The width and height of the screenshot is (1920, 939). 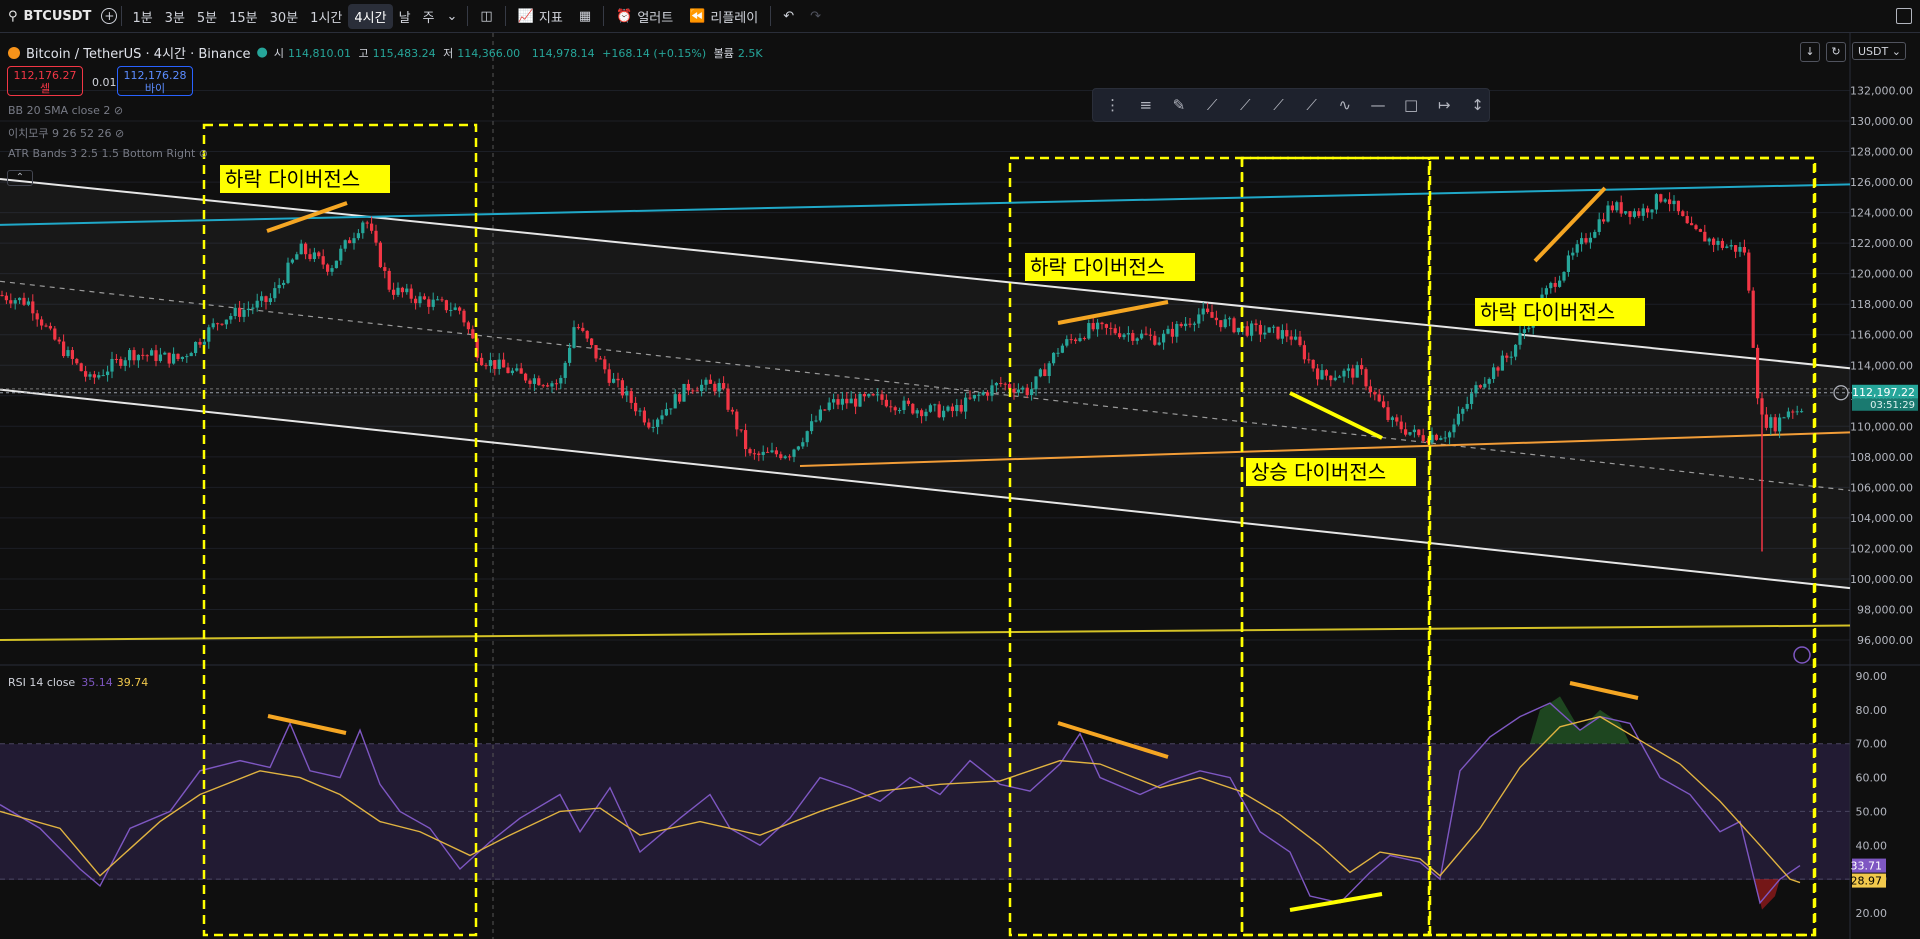 I want to click on drag-handle-icon: ⋮, so click(x=1112, y=105).